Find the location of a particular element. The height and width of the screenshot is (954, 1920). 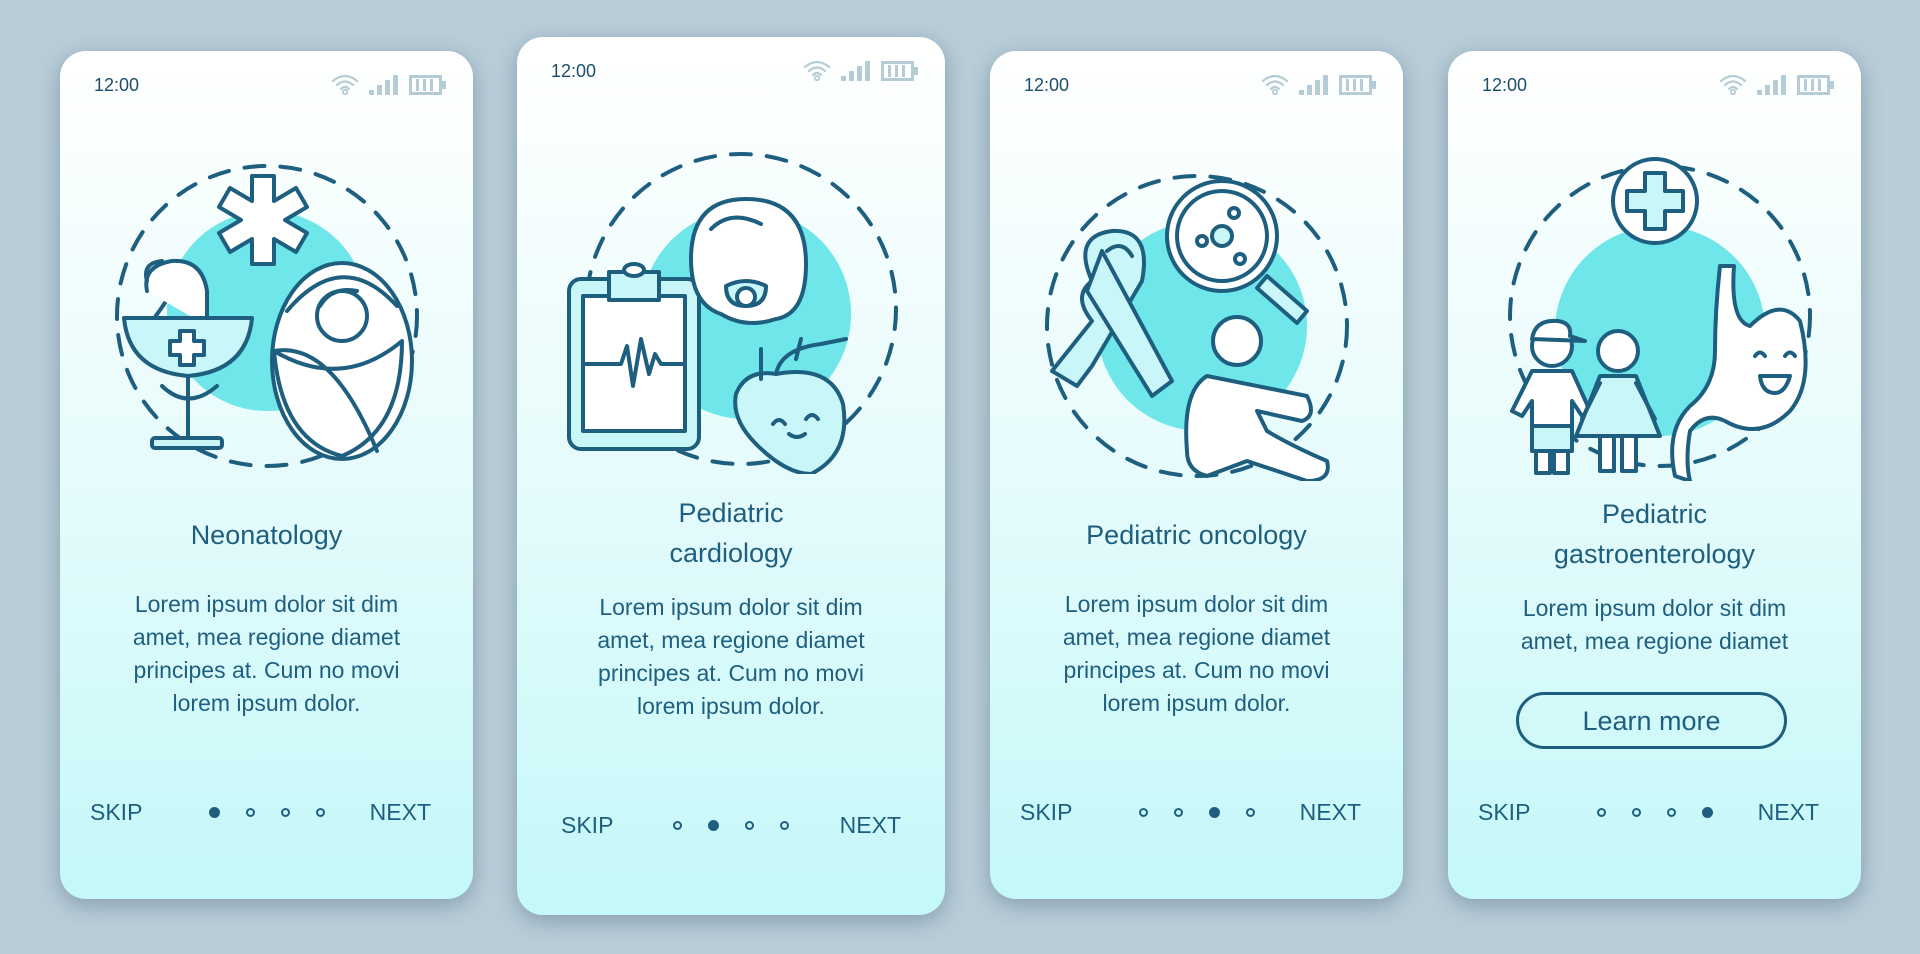

heart-icon is located at coordinates (790, 422).